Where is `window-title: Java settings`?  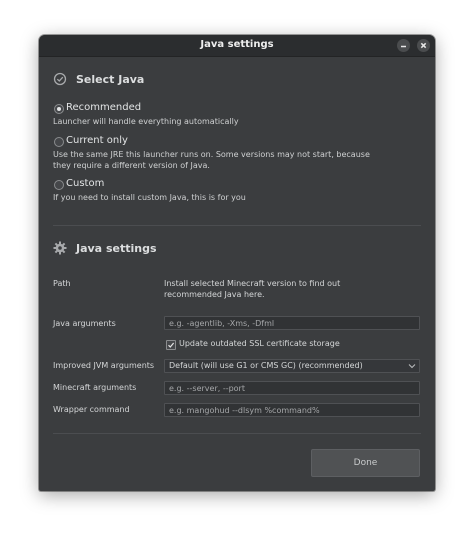
window-title: Java settings is located at coordinates (237, 44).